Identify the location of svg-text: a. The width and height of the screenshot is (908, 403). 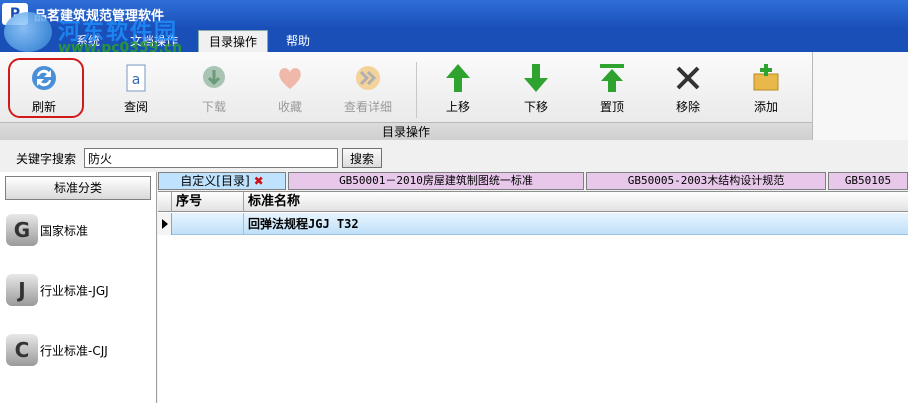
(136, 80).